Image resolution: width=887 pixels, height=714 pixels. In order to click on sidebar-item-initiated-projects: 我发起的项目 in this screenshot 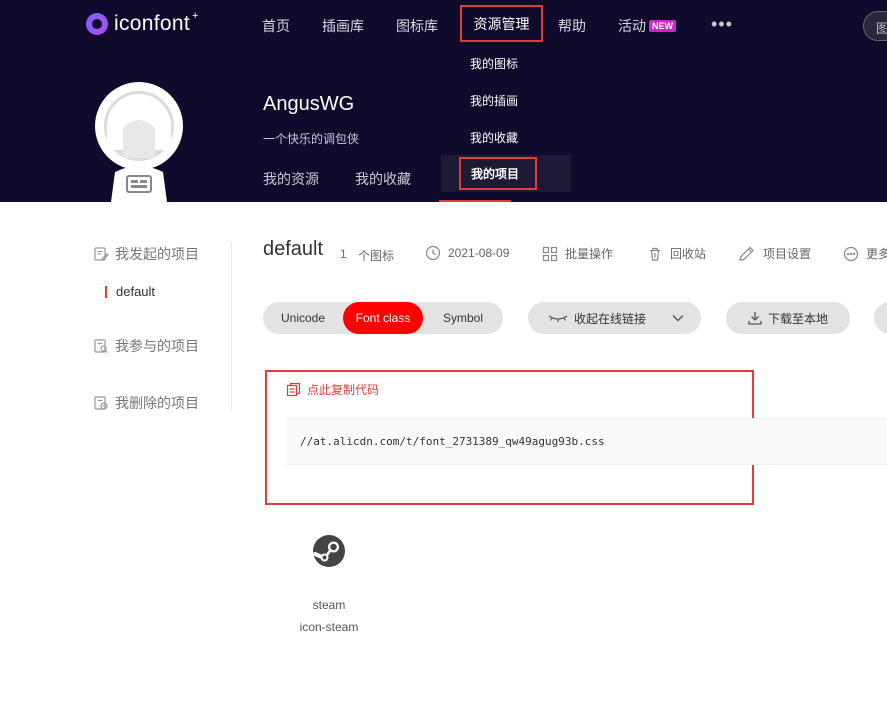, I will do `click(146, 254)`.